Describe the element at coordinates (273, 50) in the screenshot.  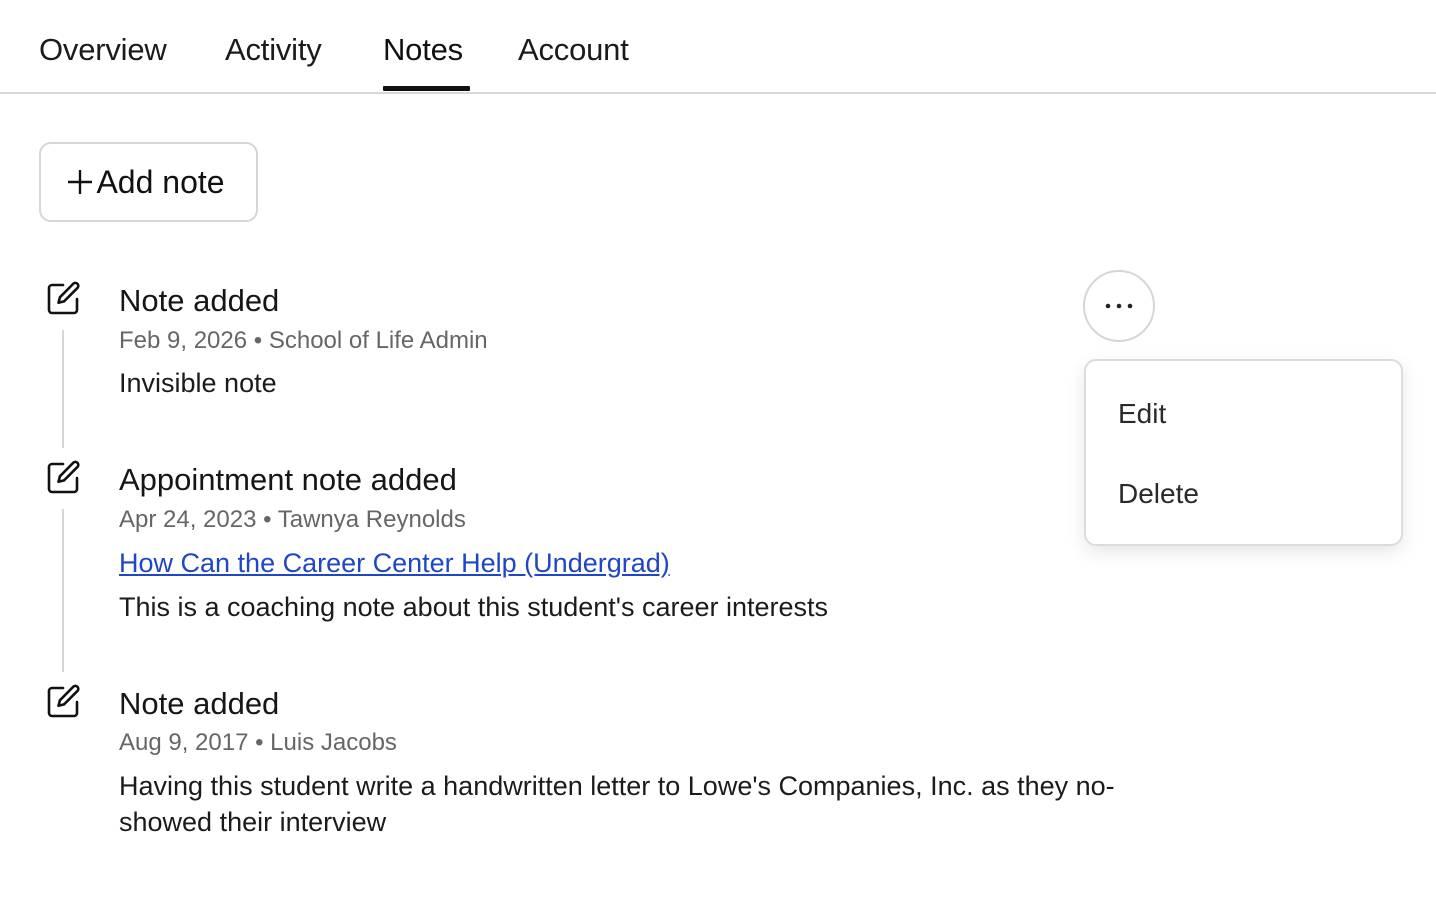
I see `tab-activity: Activity` at that location.